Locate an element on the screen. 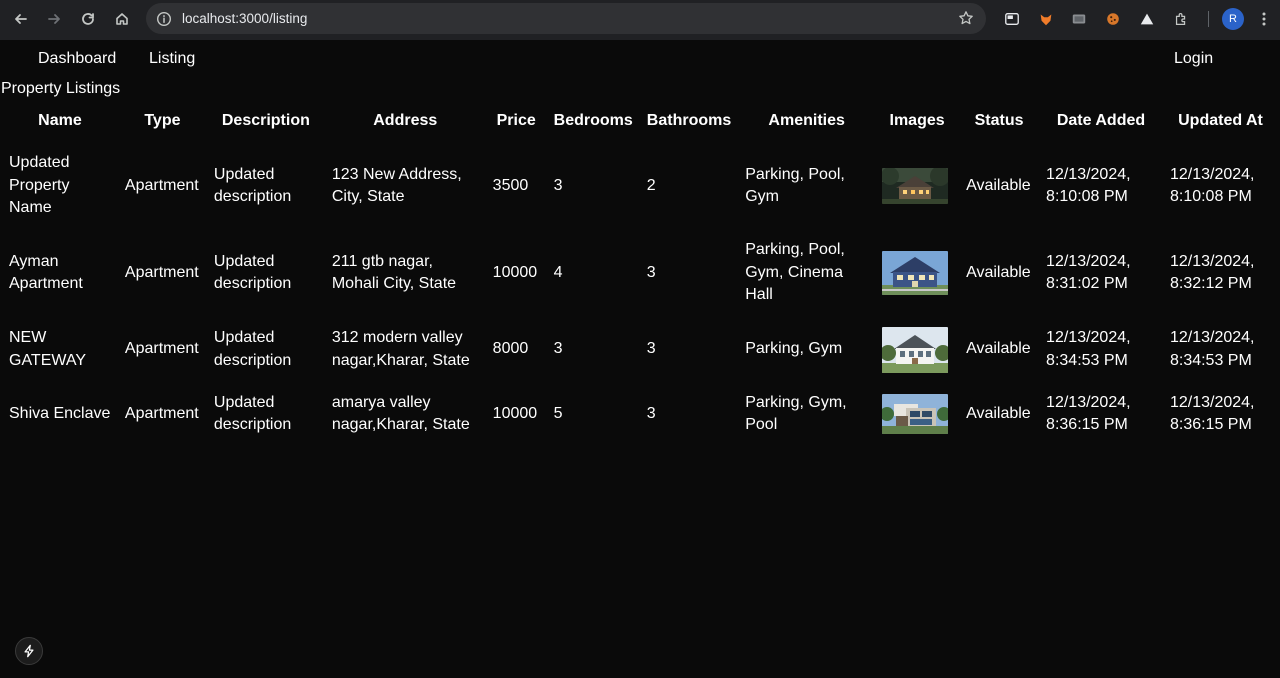 Image resolution: width=1280 pixels, height=678 pixels. more-menu-icon is located at coordinates (1264, 19).